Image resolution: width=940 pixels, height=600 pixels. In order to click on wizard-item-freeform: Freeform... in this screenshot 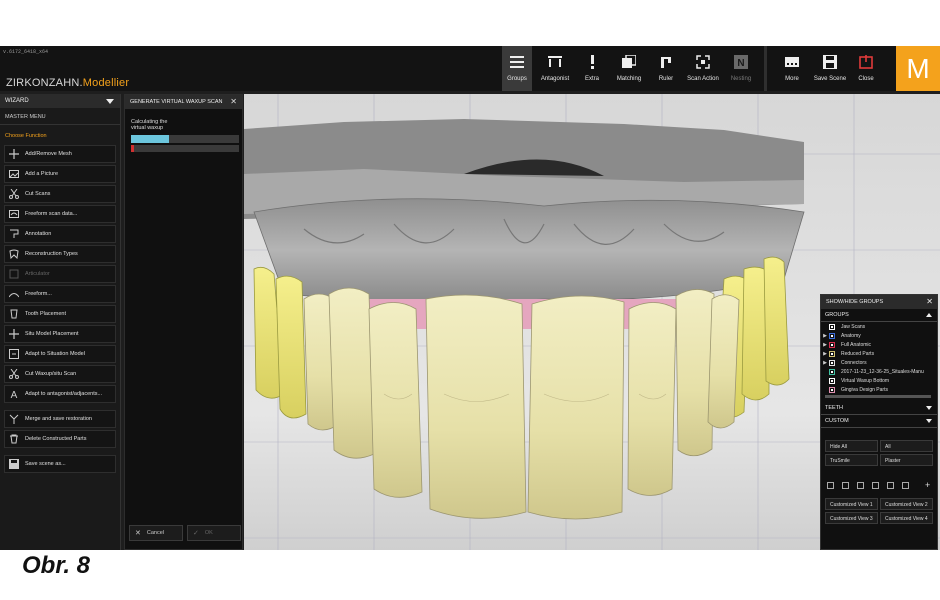, I will do `click(60, 294)`.